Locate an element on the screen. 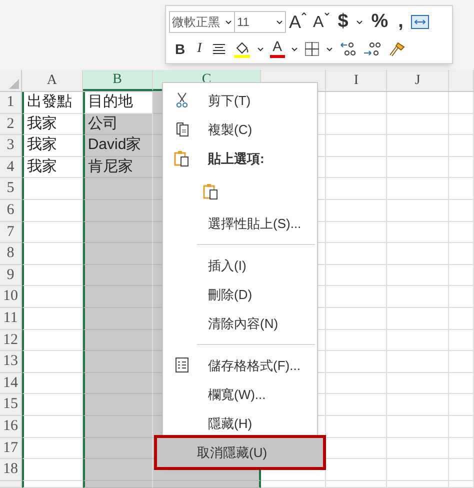  row-header: 6 is located at coordinates (11, 211).